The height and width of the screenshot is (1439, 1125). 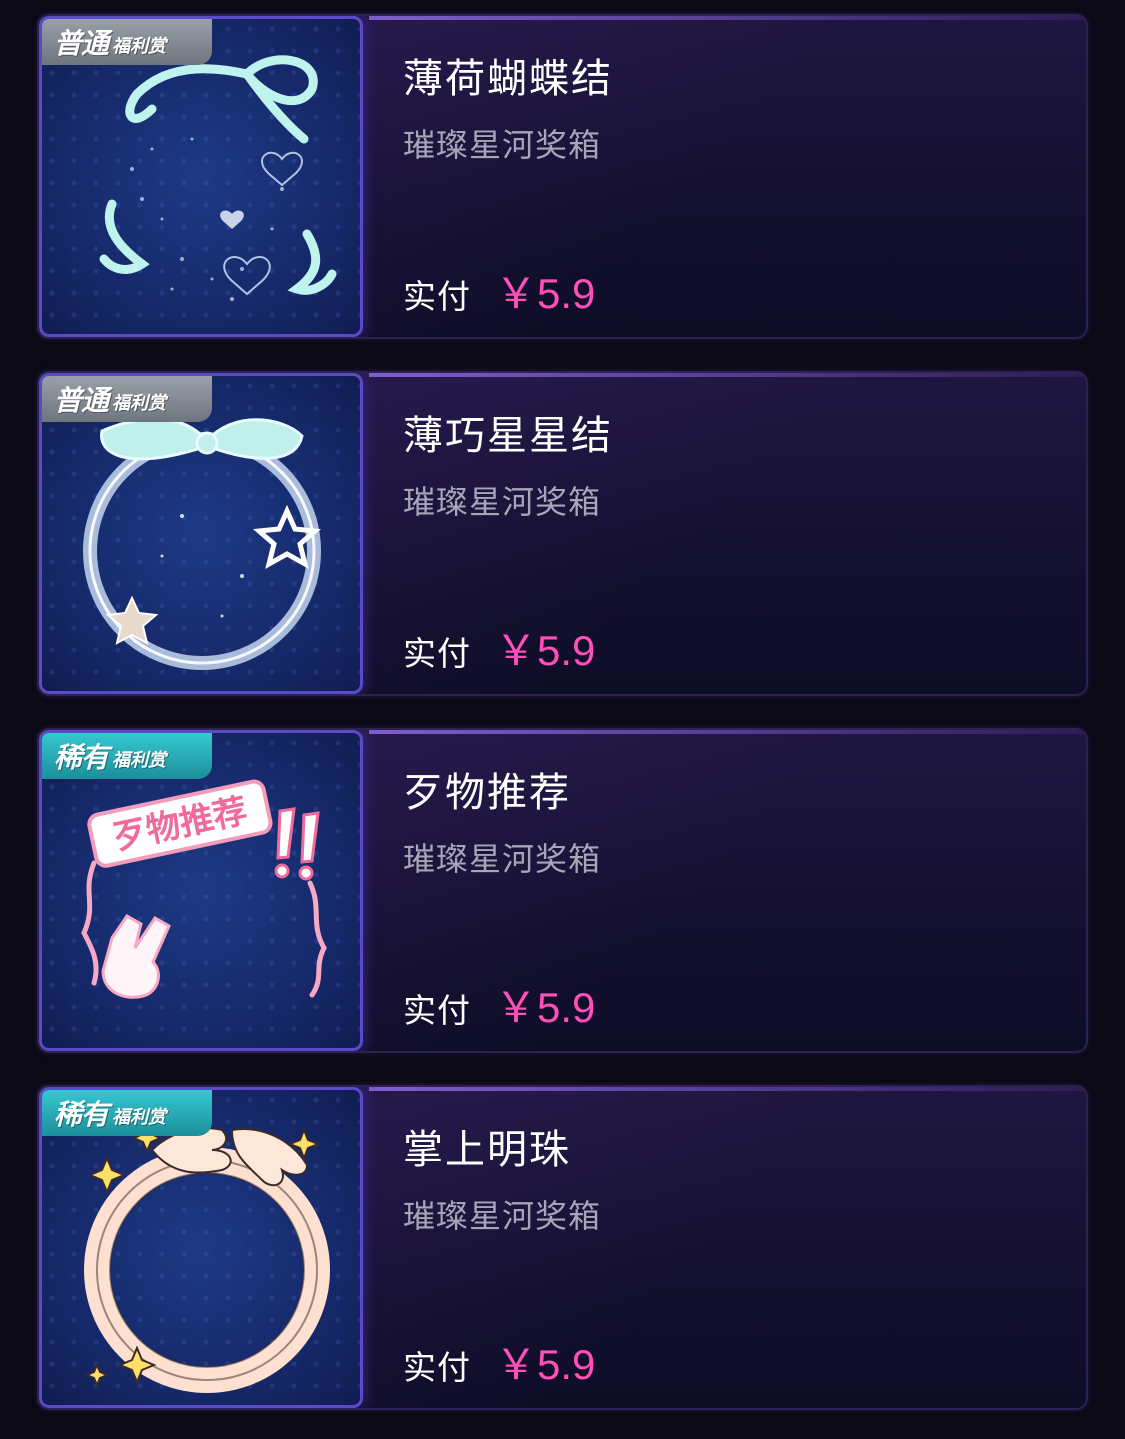 What do you see at coordinates (744, 533) in the screenshot?
I see `reward-info: 薄巧星星结 璀璨星河奖箱 实付 ￥5.9` at bounding box center [744, 533].